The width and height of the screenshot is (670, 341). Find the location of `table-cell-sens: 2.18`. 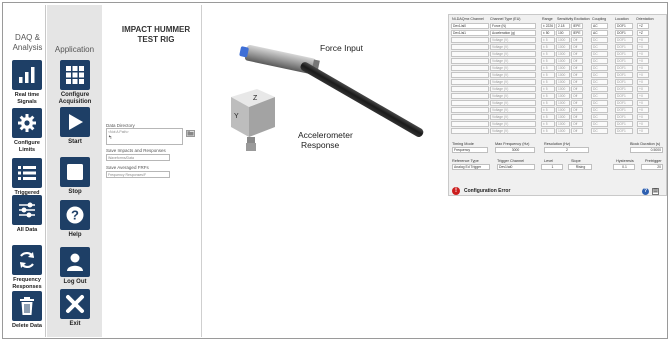

table-cell-sens: 2.18 is located at coordinates (563, 26).